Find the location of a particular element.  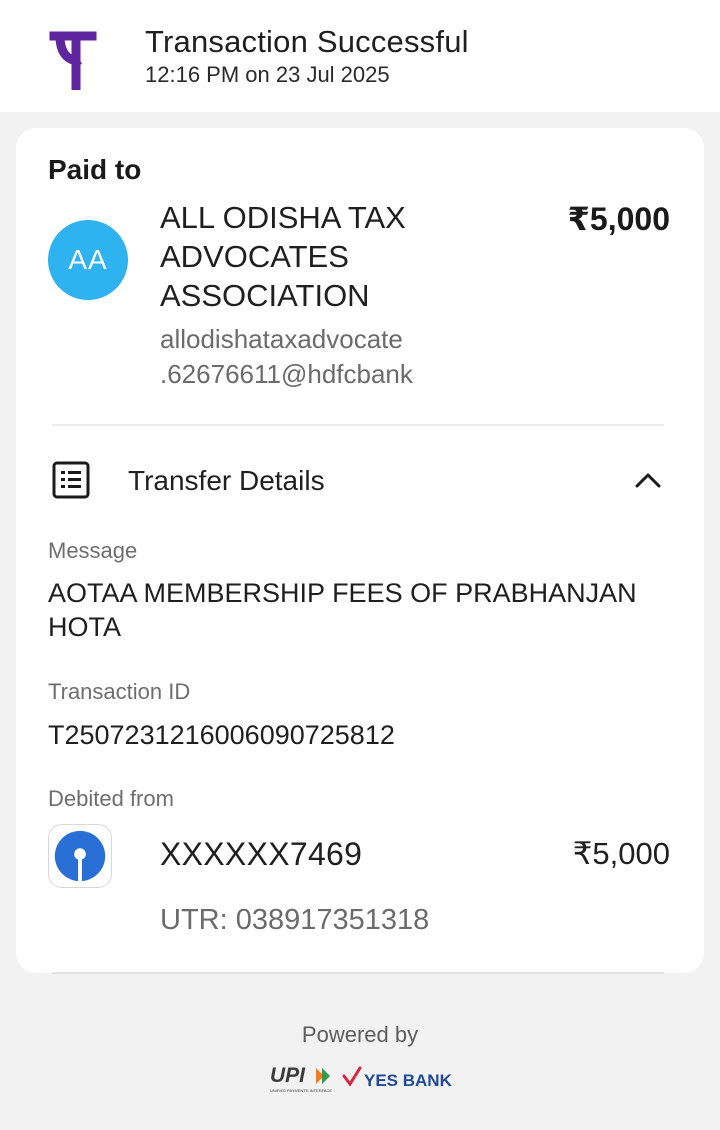

upi-yes-bank-logo: UPI UNIFIED PAYMENTS INTERFACE YES BANK is located at coordinates (361, 1078).